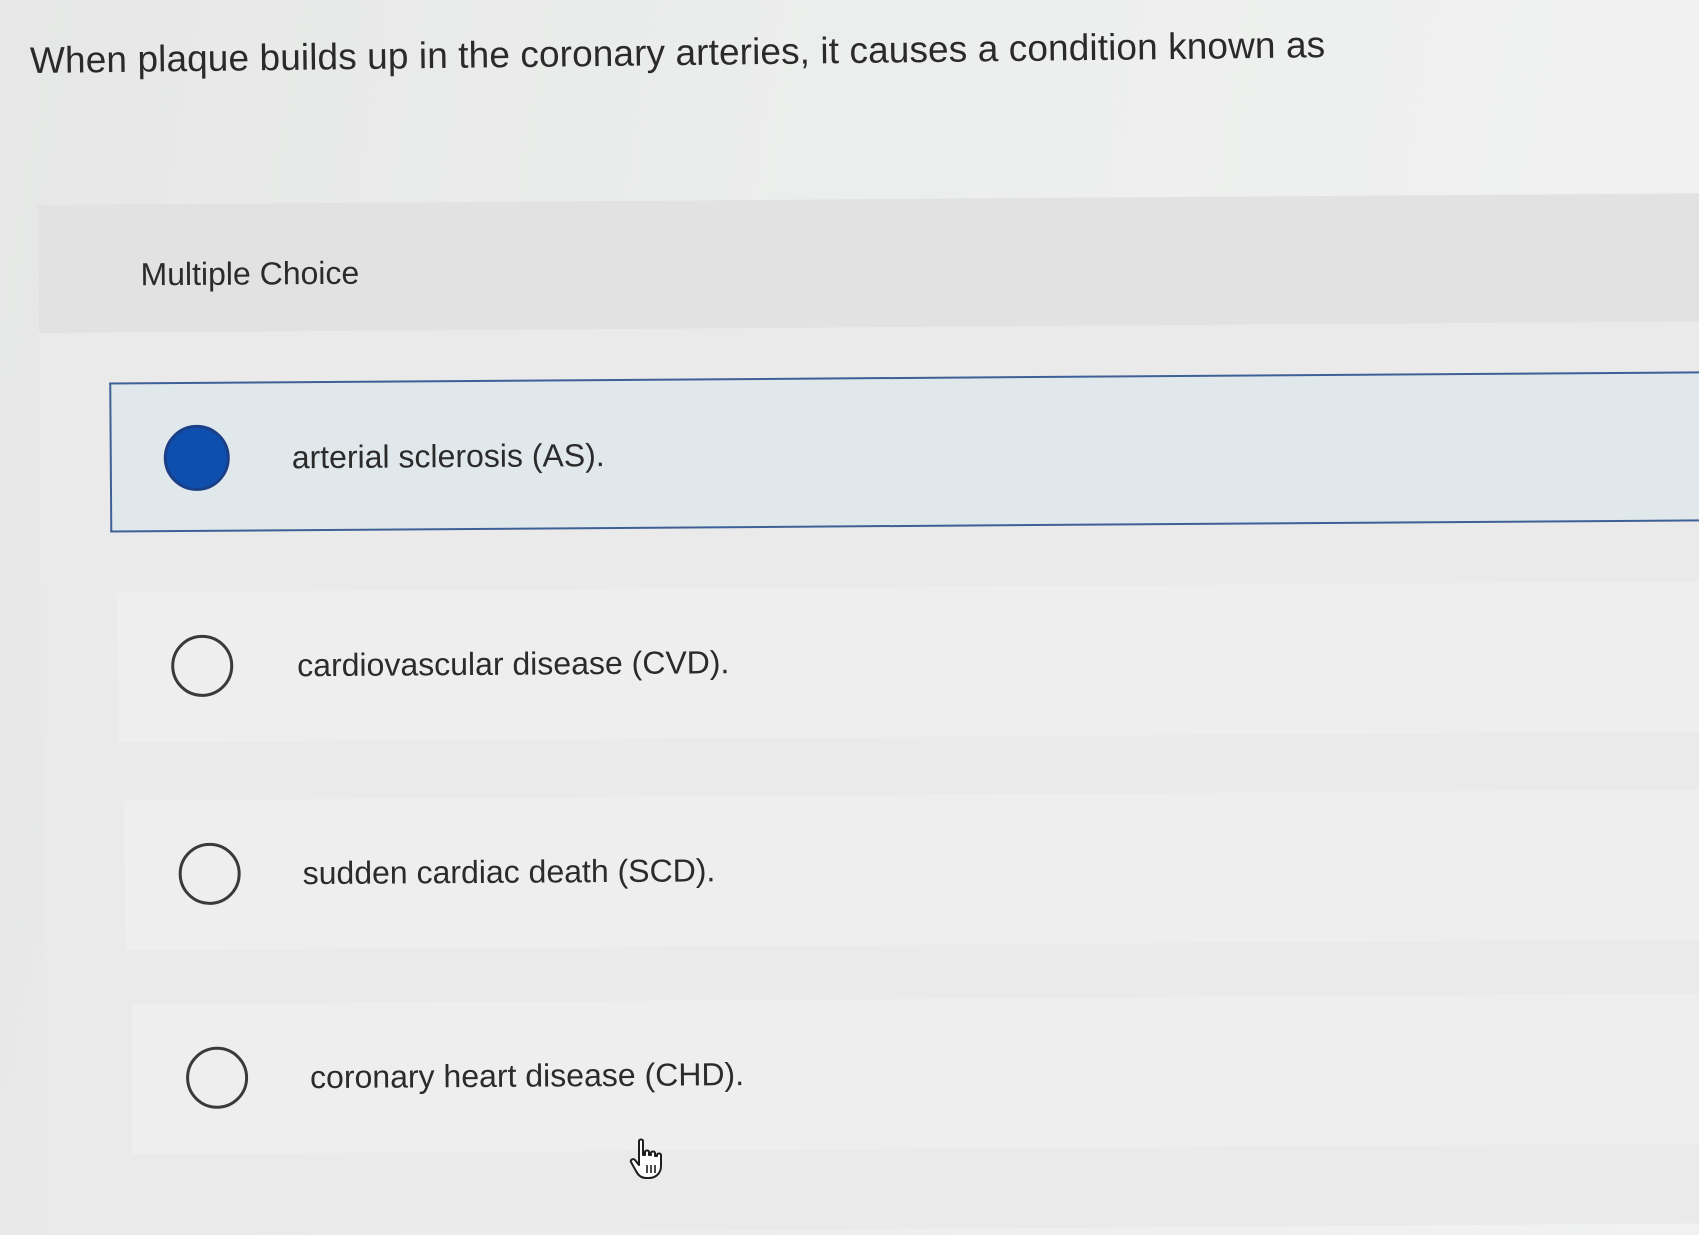 The height and width of the screenshot is (1235, 1699). I want to click on option-label: coronary heart disease (CHD)., so click(527, 1076).